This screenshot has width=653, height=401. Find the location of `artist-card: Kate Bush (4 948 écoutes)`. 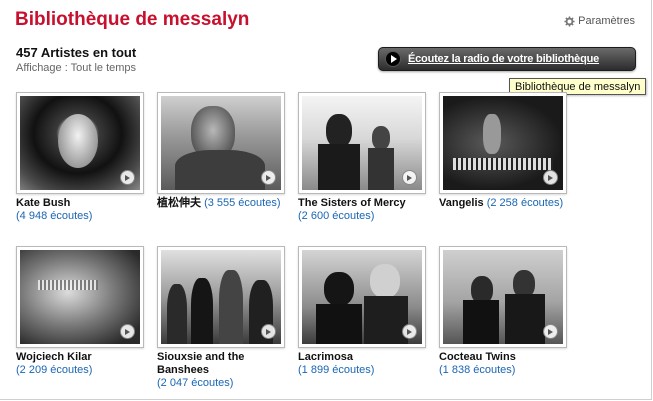

artist-card: Kate Bush (4 948 écoutes) is located at coordinates (81, 157).